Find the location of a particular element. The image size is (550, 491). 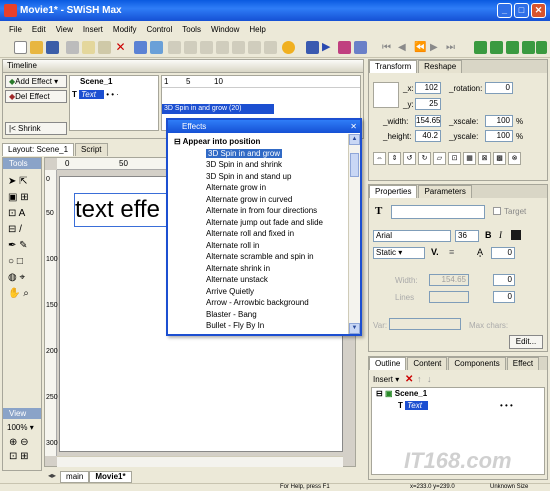

color-swatch is located at coordinates (516, 235).